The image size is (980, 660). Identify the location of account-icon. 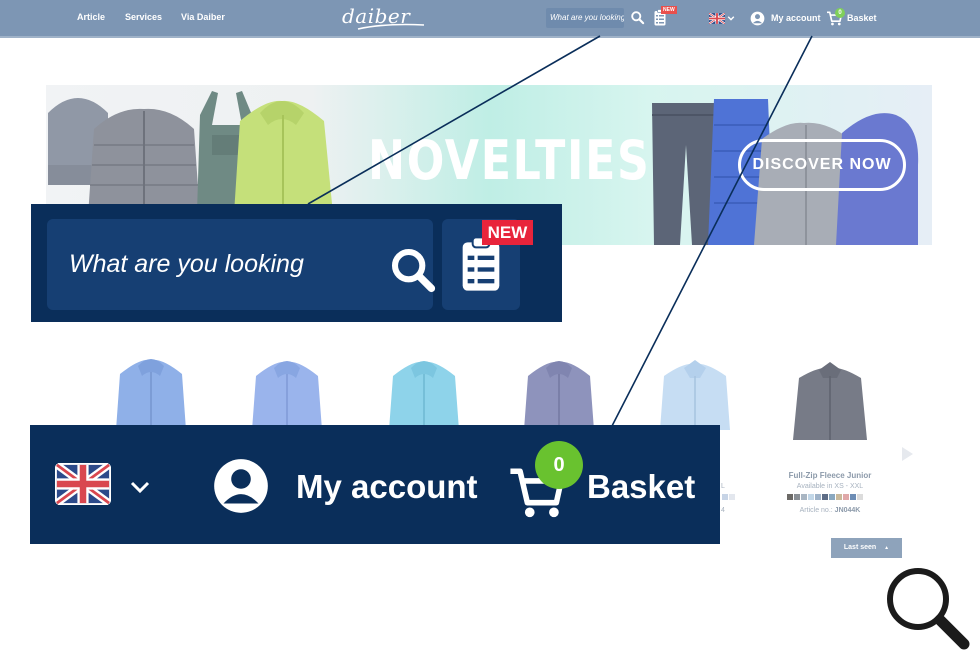
(241, 486).